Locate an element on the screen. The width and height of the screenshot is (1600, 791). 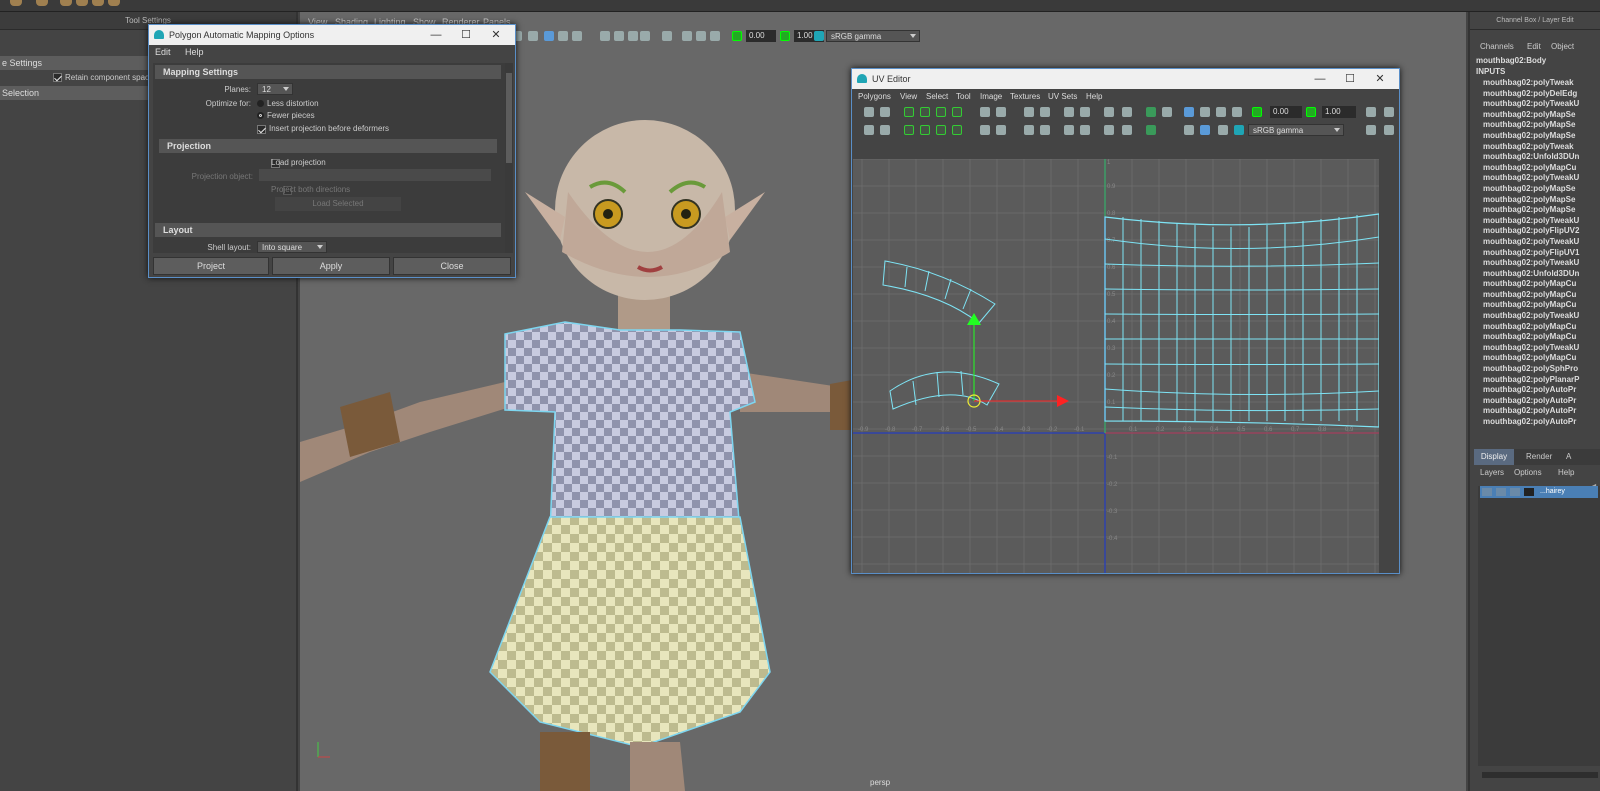
gamma-icon is located at coordinates (1311, 112).